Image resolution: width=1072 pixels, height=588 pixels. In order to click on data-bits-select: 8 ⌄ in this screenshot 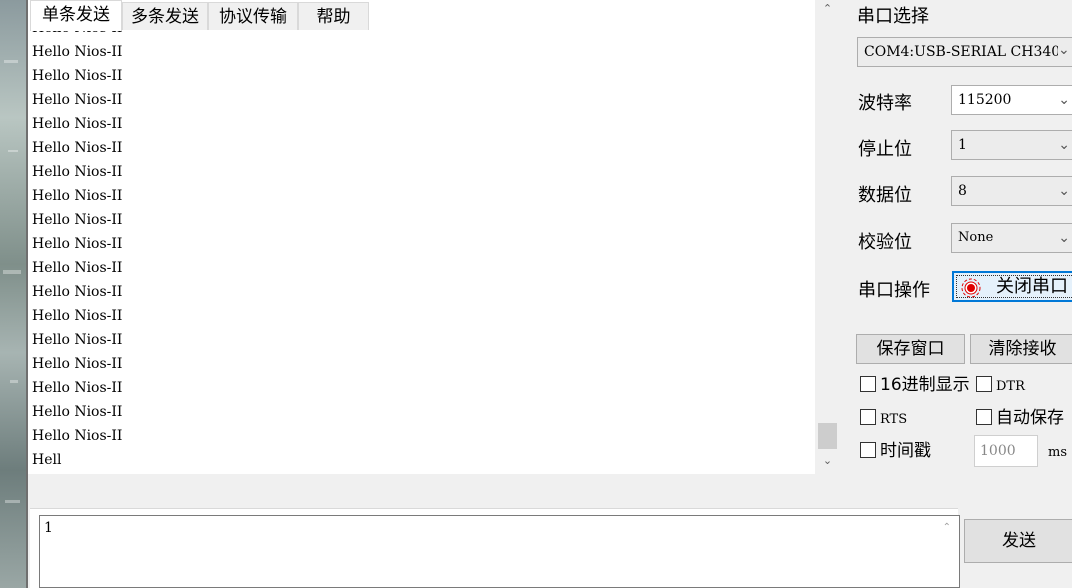, I will do `click(1011, 191)`.